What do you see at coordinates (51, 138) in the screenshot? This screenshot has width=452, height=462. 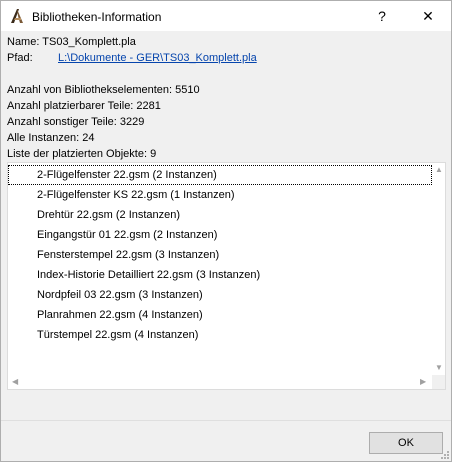 I see `all-instances-count: Alle Instanzen: 24` at bounding box center [51, 138].